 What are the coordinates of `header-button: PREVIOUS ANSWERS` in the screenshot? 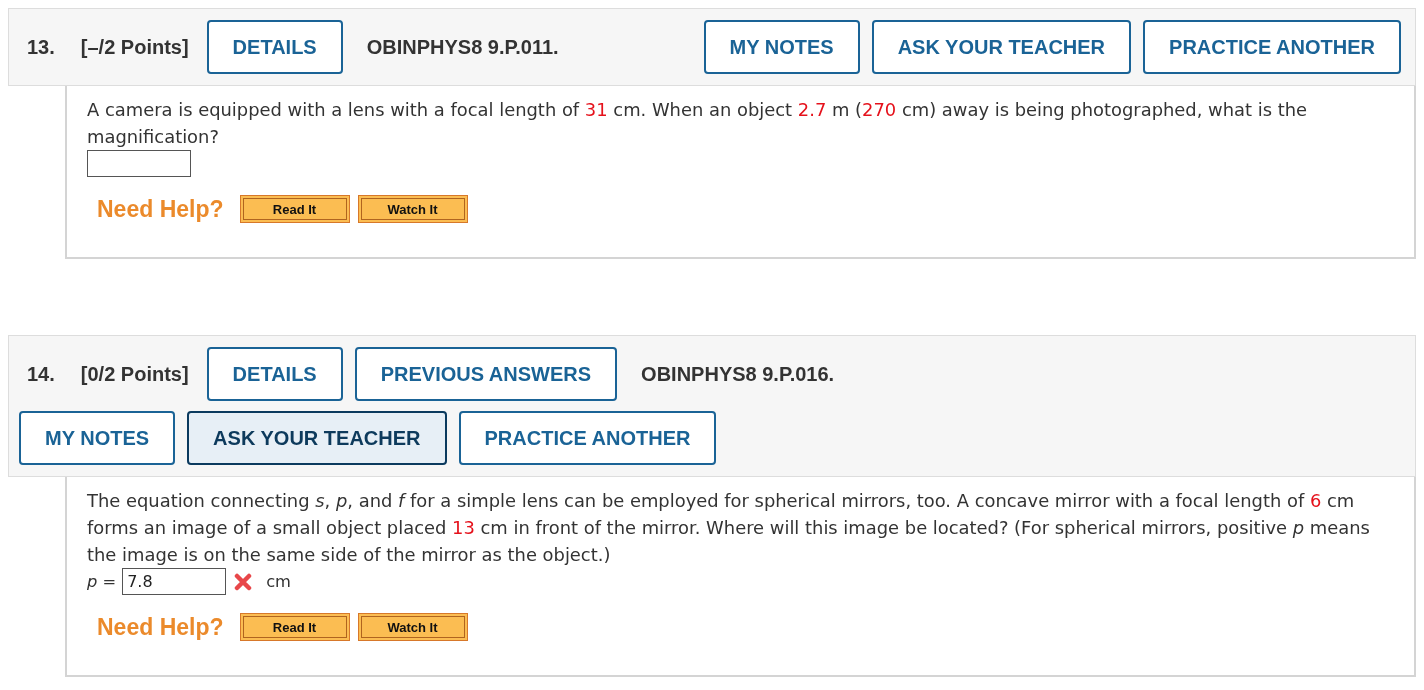 It's located at (486, 374).